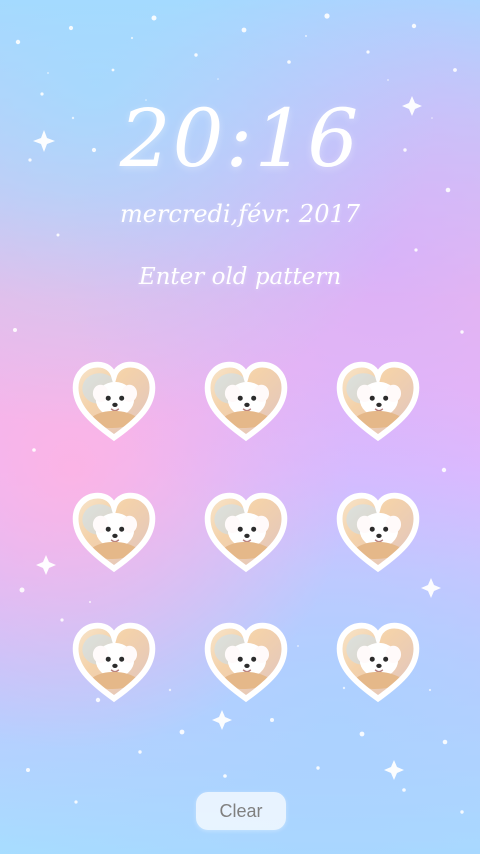  What do you see at coordinates (240, 277) in the screenshot?
I see `pattern-prompt: Enter old pattern` at bounding box center [240, 277].